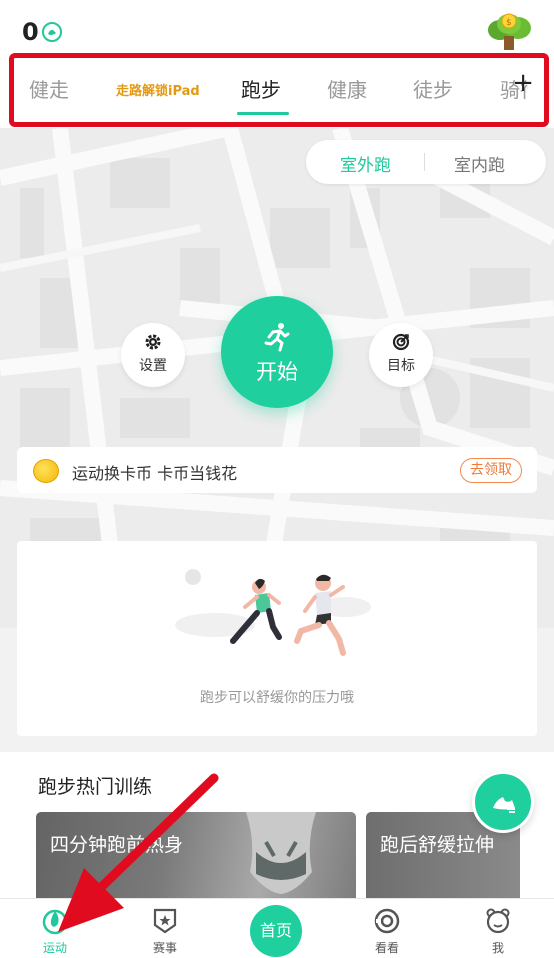 The height and width of the screenshot is (958, 554). I want to click on shoe-icon, so click(504, 805).